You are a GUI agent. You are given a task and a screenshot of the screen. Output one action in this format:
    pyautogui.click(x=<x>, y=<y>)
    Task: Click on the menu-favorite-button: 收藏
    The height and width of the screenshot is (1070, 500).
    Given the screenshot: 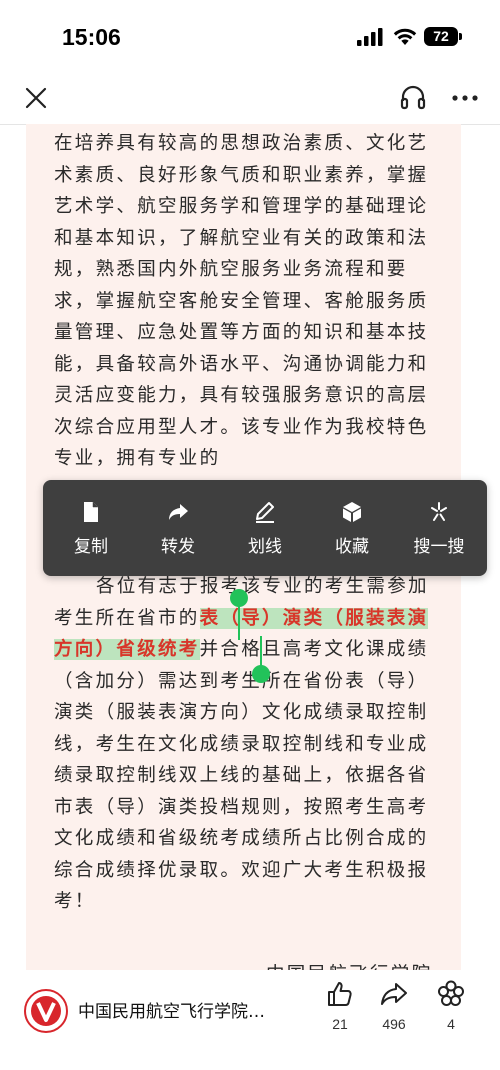 What is the action you would take?
    pyautogui.click(x=352, y=528)
    